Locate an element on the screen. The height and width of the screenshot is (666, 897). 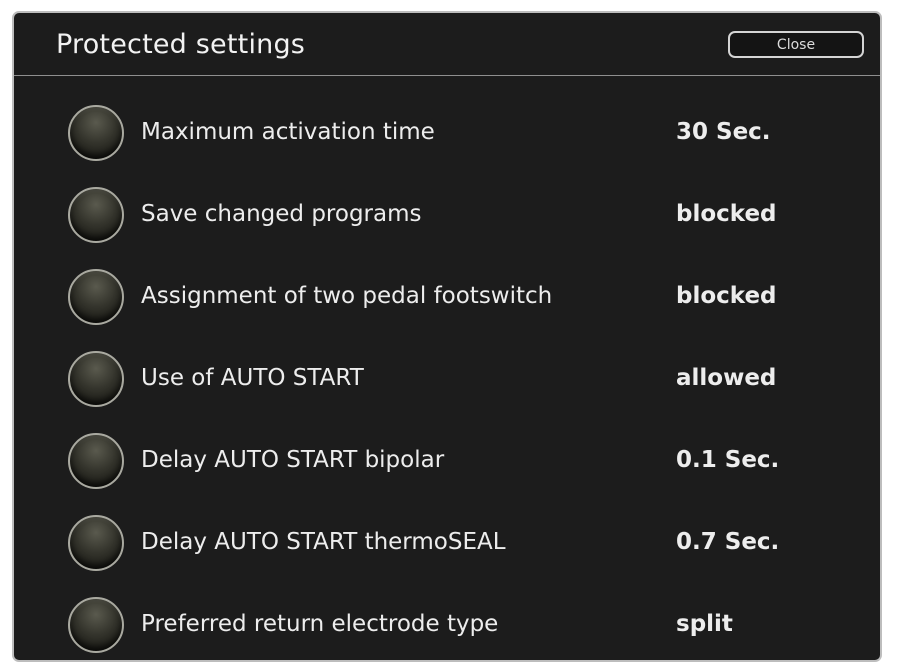
setting-label: Delay AUTO START thermoSEAL is located at coordinates (323, 542).